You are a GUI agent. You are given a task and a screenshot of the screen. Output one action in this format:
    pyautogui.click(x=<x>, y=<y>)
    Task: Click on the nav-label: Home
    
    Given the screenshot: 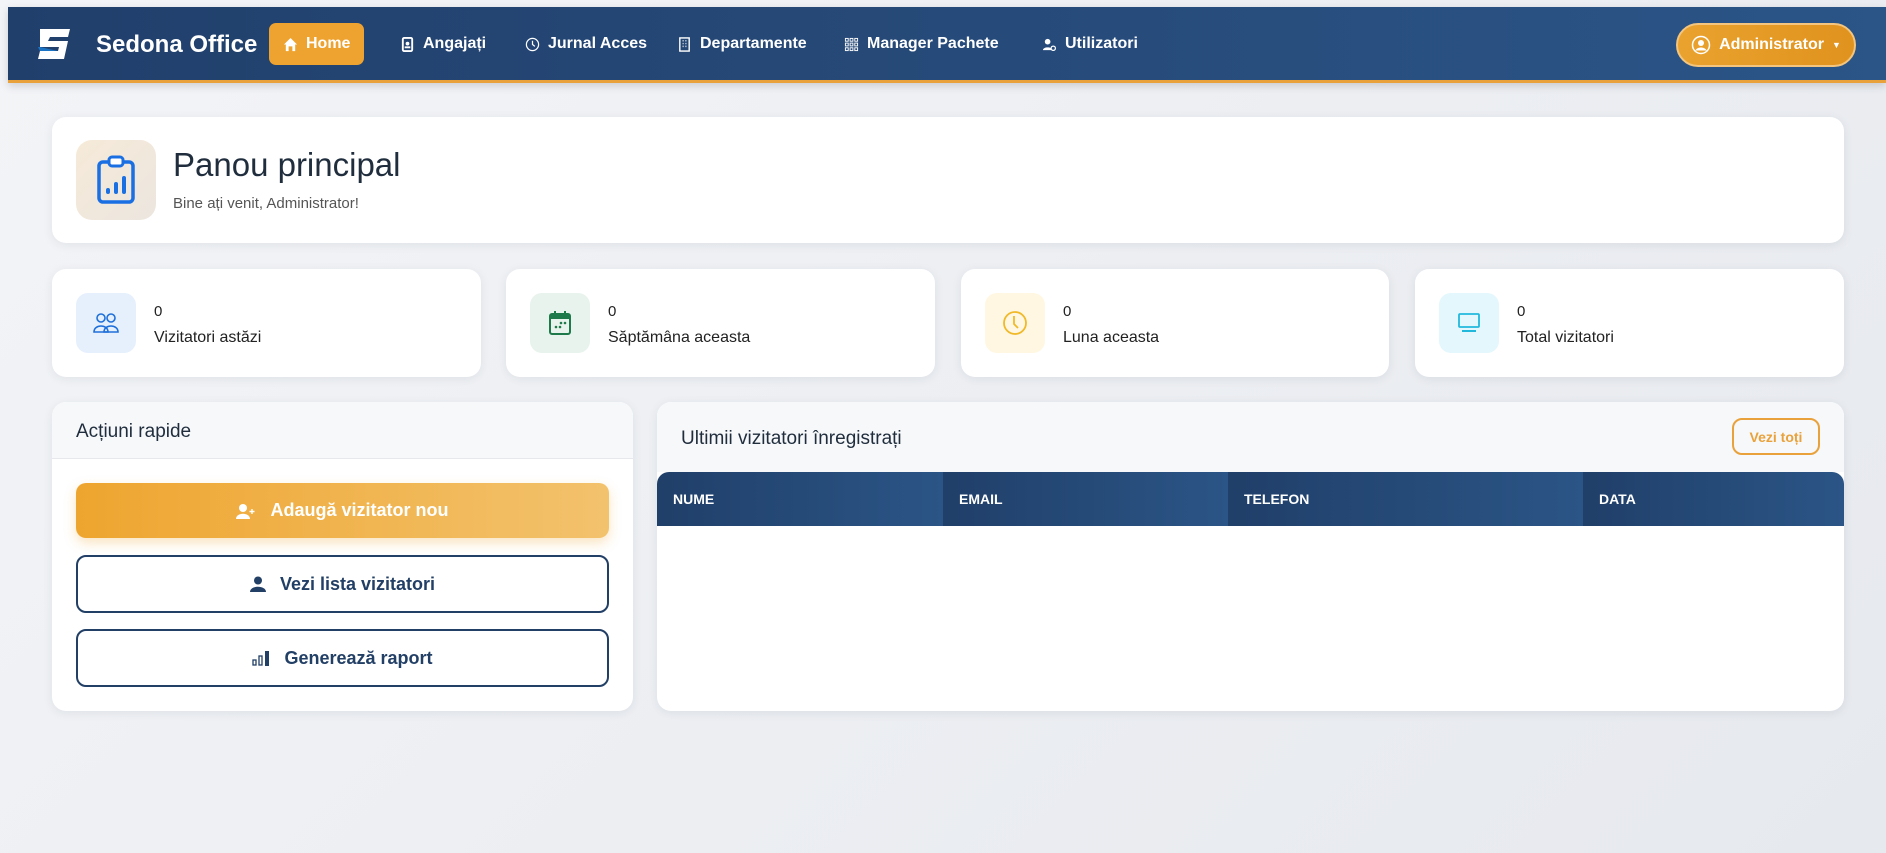 What is the action you would take?
    pyautogui.click(x=328, y=43)
    